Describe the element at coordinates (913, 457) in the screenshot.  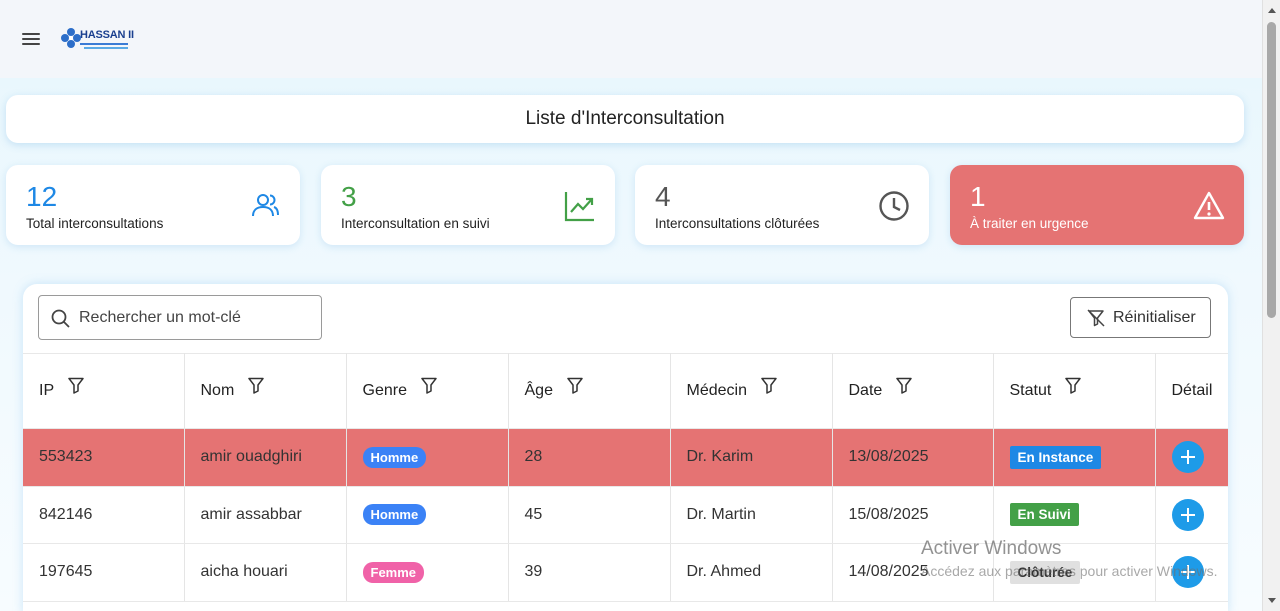
I see `cell-date: 13/08/2025` at that location.